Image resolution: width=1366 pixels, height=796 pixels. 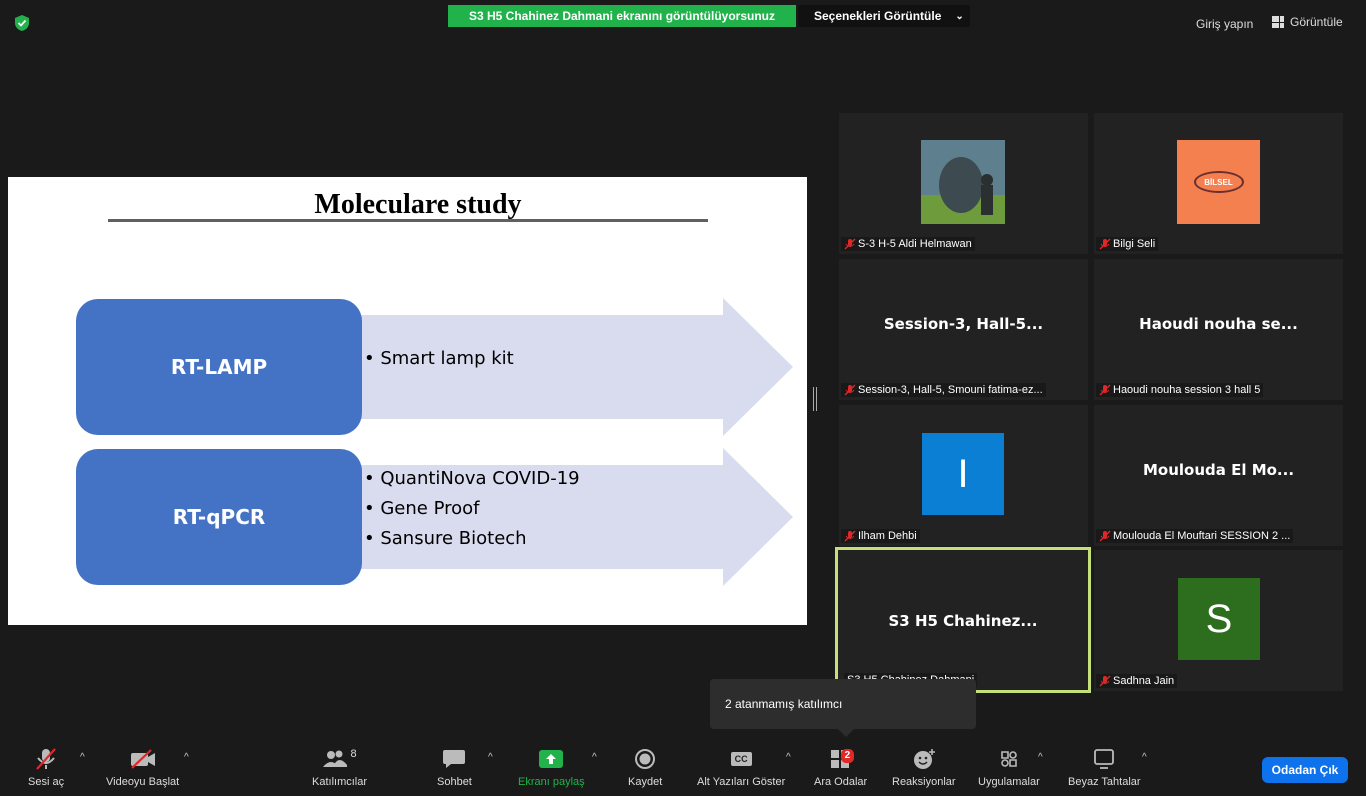 I want to click on participant-tile: S Sadhna Jain, so click(x=1218, y=620).